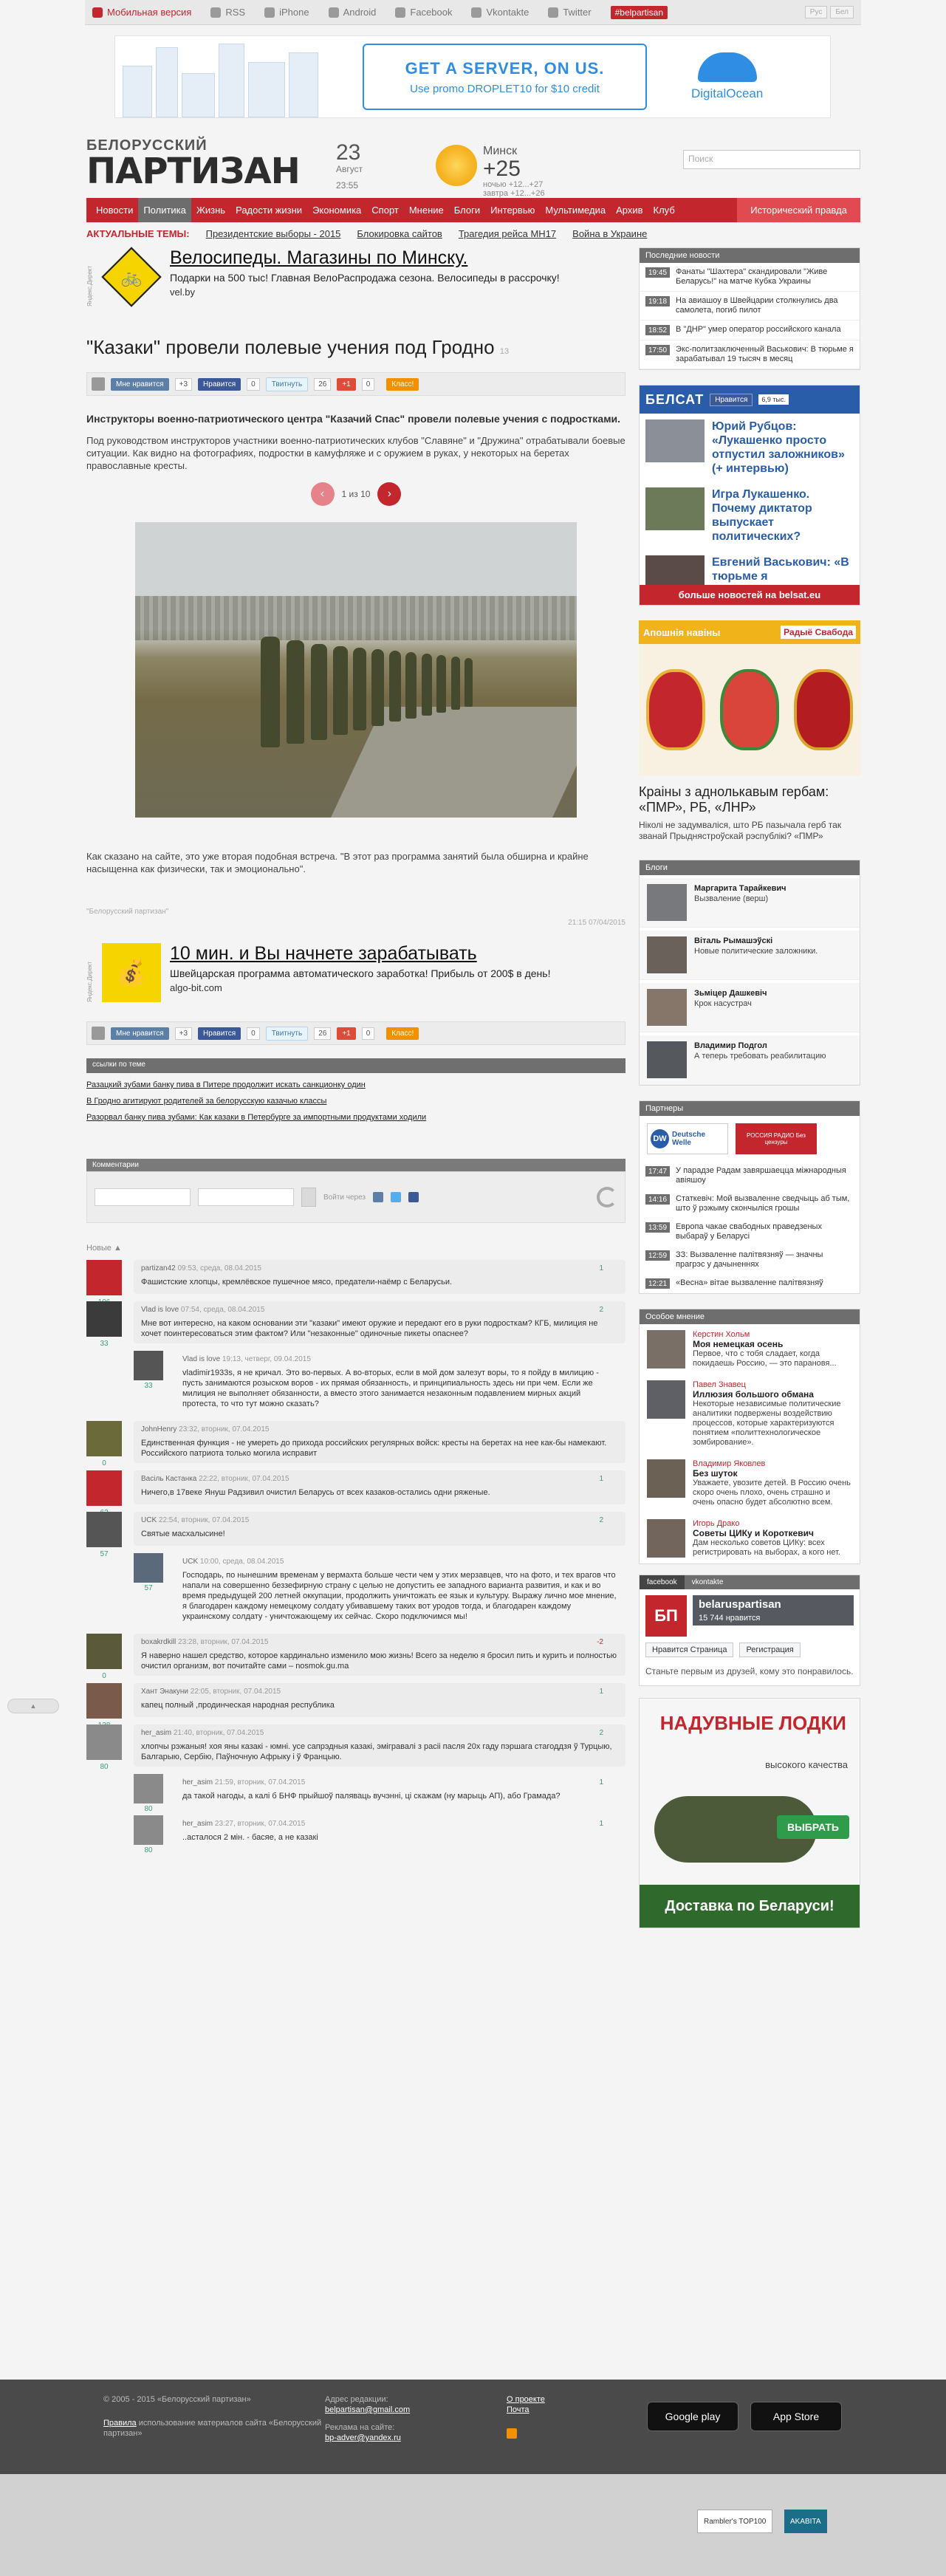 This screenshot has height=2576, width=946. Describe the element at coordinates (735, 2521) in the screenshot. I see `rambler-counter: Rambler's TOP100` at that location.